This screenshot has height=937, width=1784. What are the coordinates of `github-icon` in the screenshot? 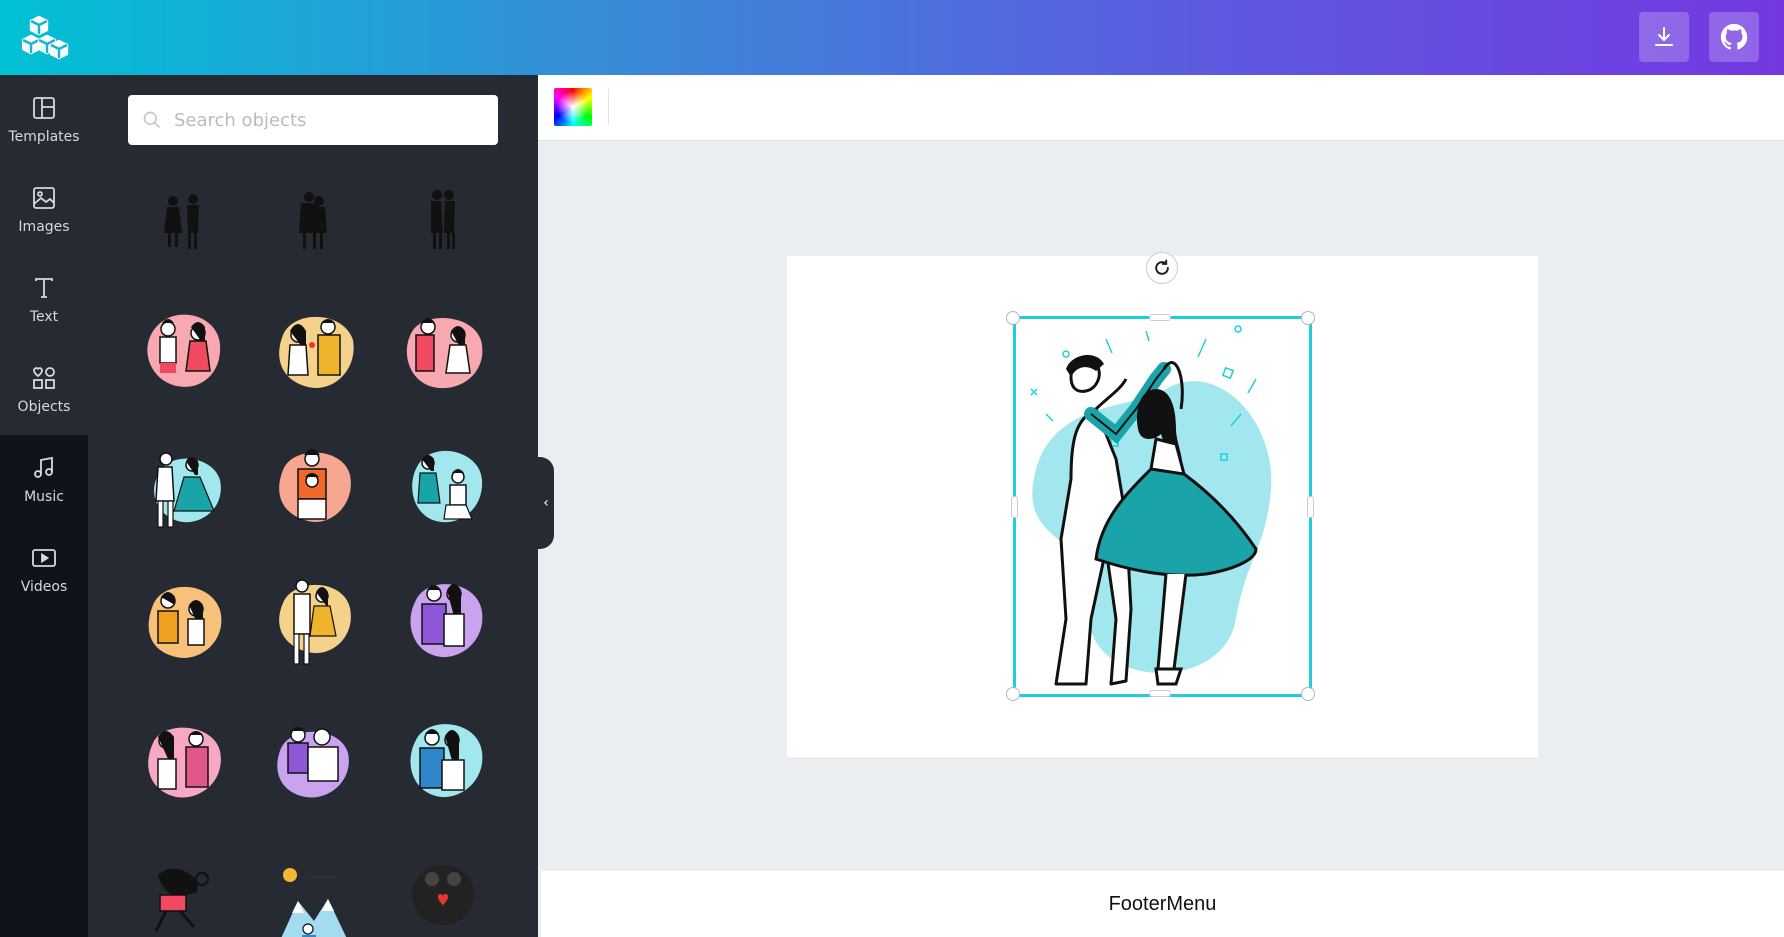 It's located at (1734, 36).